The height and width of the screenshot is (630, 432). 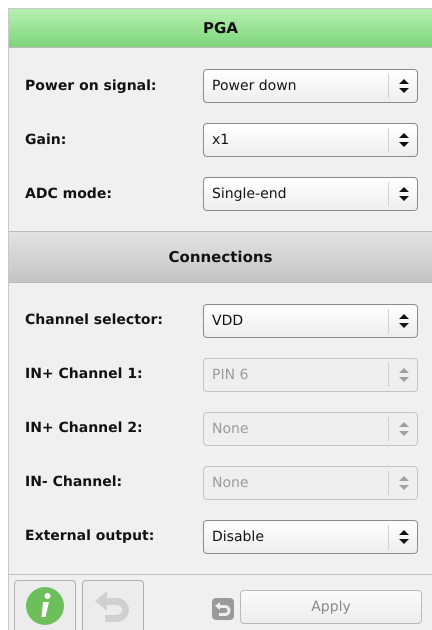 What do you see at coordinates (91, 86) in the screenshot?
I see `field-label: Power on signal:` at bounding box center [91, 86].